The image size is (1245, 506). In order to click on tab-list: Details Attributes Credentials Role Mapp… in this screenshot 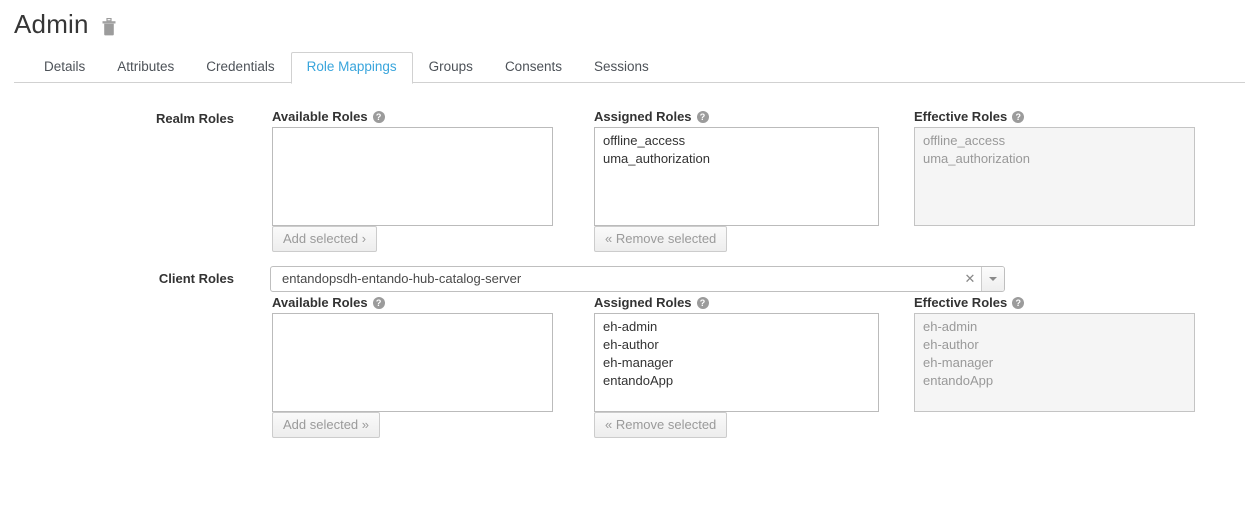, I will do `click(629, 68)`.